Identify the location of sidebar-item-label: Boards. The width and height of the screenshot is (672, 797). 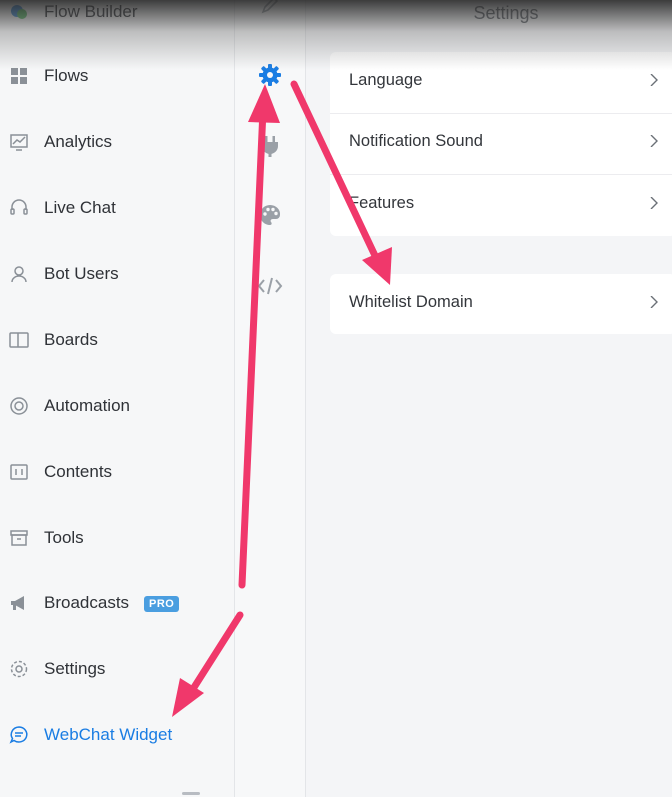
(71, 339).